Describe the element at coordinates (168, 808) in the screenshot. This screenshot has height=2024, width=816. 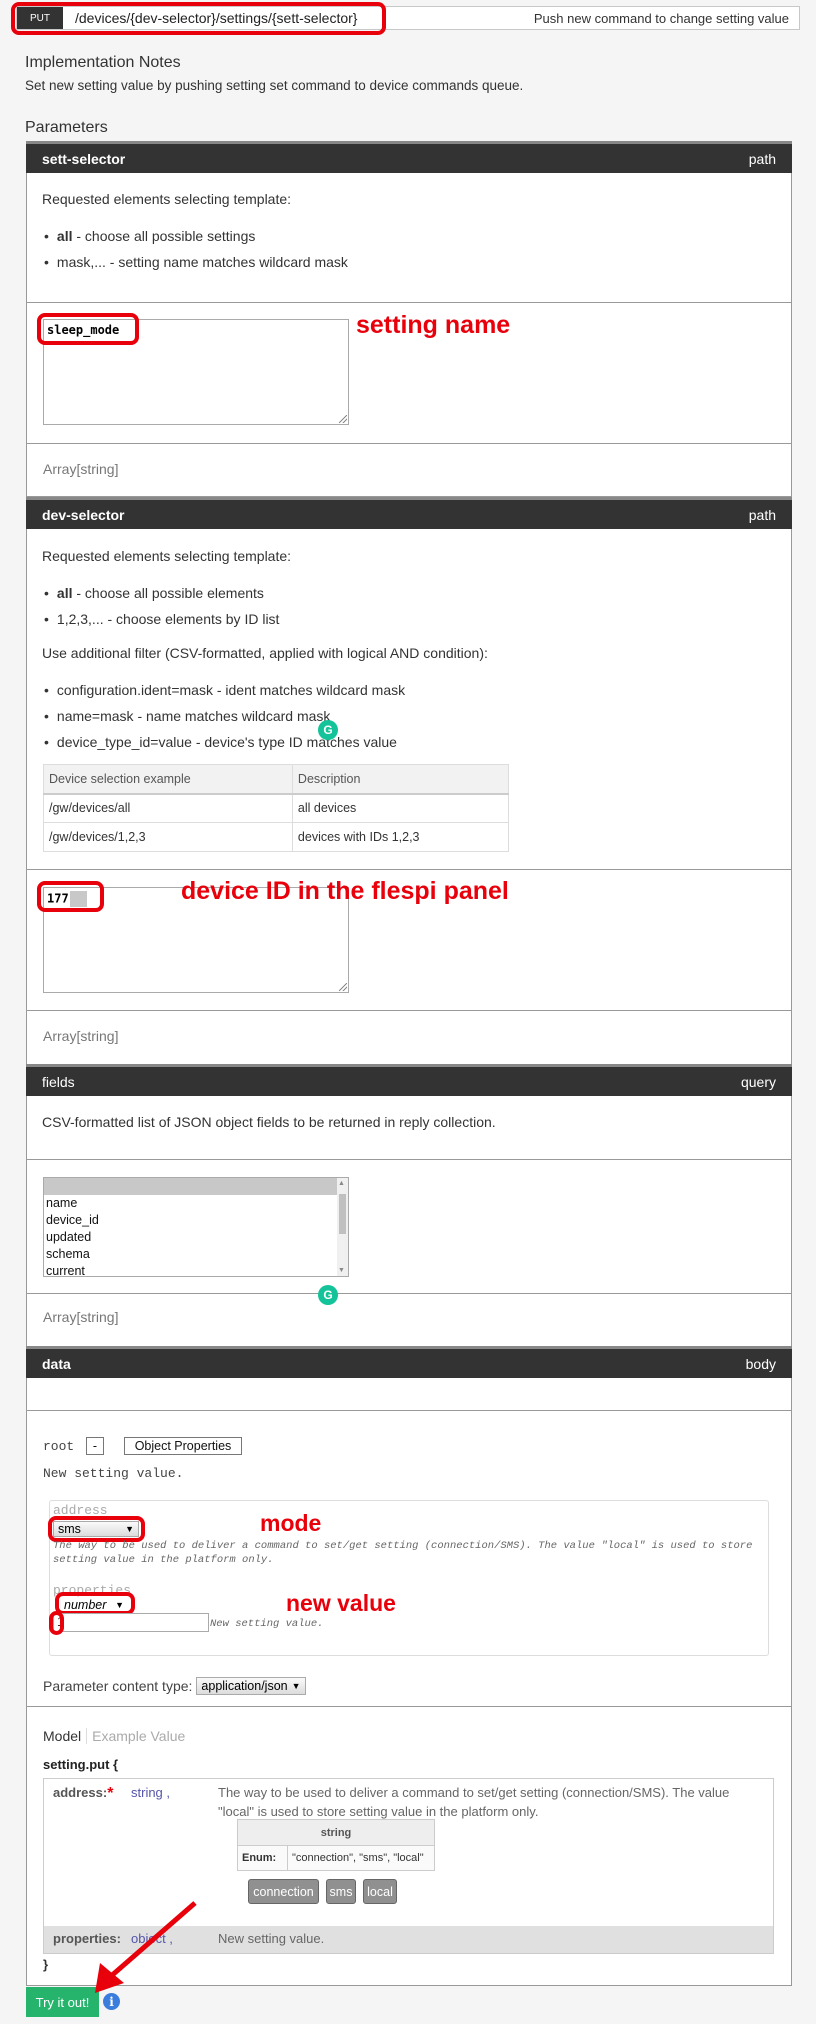
I see `table-cell: /gw/devices/all` at that location.